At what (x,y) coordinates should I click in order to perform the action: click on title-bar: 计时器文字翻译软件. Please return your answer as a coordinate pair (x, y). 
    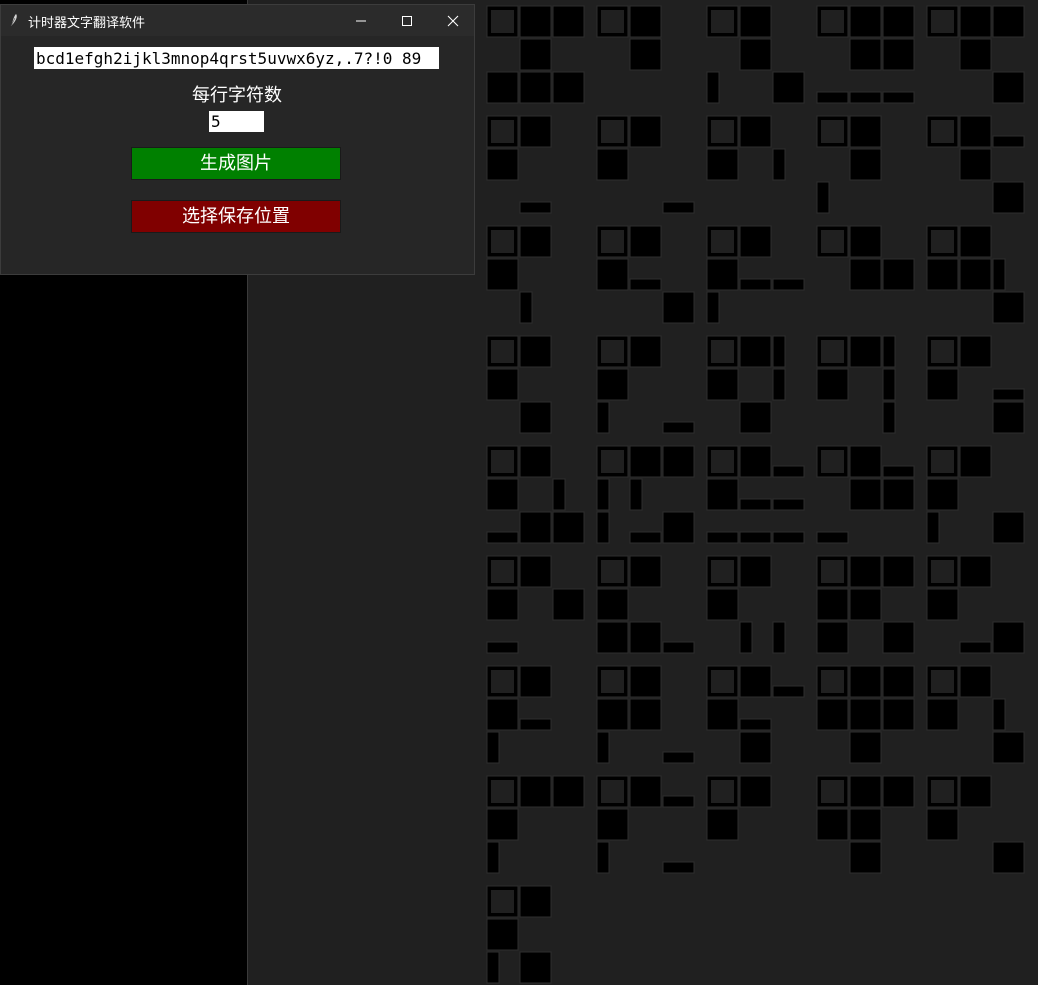
    Looking at the image, I should click on (237, 20).